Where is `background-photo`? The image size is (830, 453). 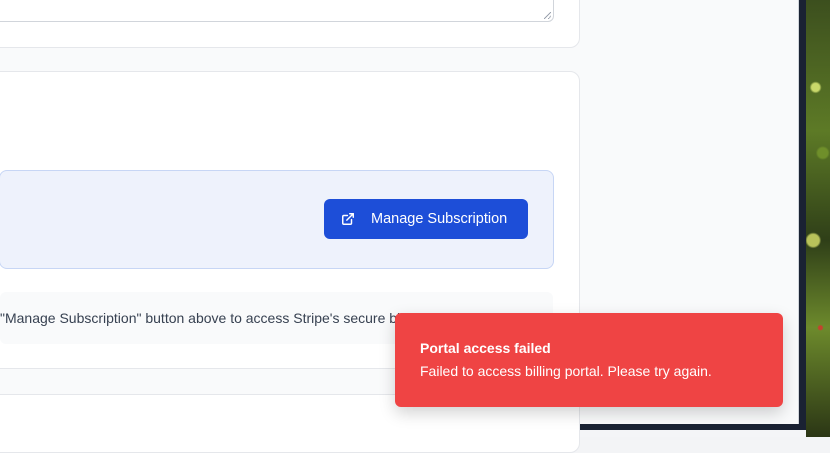
background-photo is located at coordinates (818, 218).